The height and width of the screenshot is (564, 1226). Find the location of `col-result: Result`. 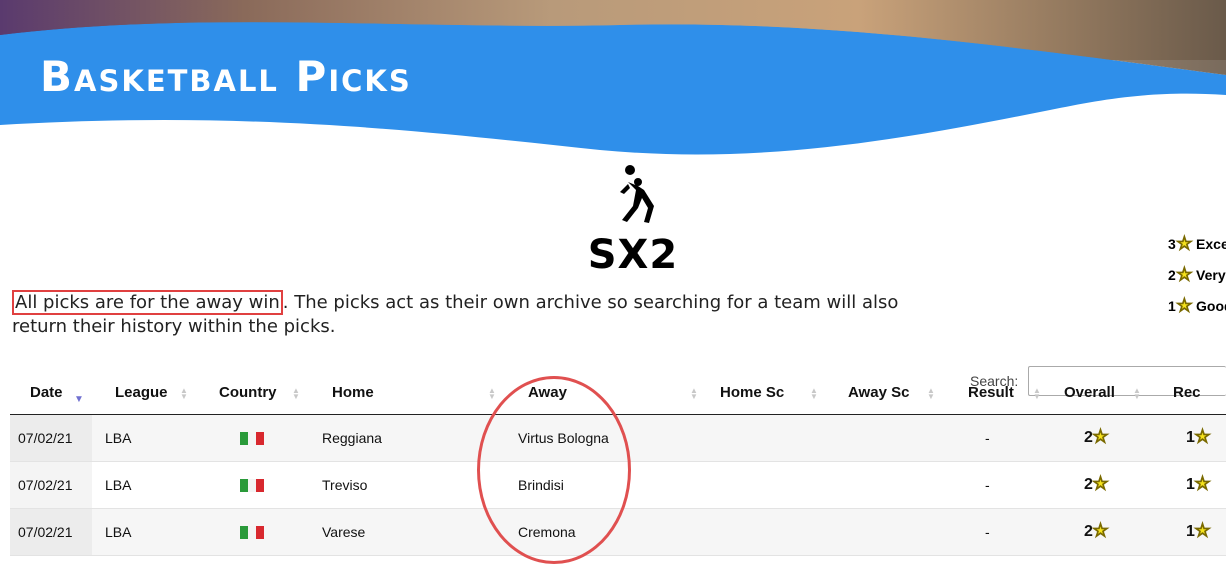

col-result: Result is located at coordinates (991, 392).